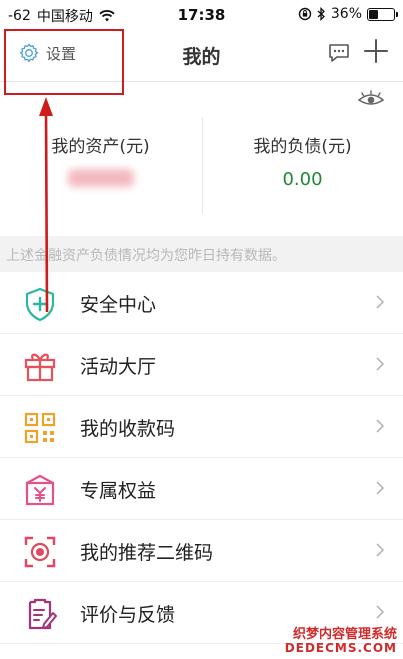 The width and height of the screenshot is (403, 659). I want to click on liabilities-label: 我的负债(元), so click(302, 147).